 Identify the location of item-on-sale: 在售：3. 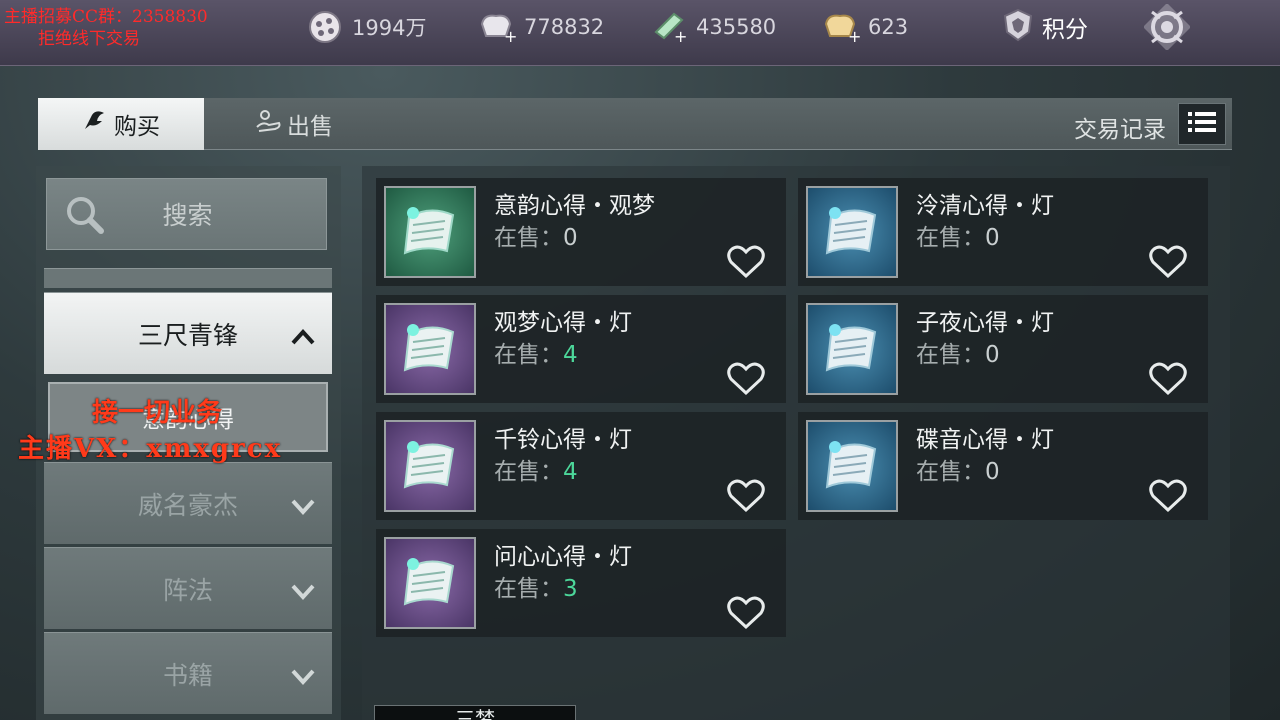
(536, 586).